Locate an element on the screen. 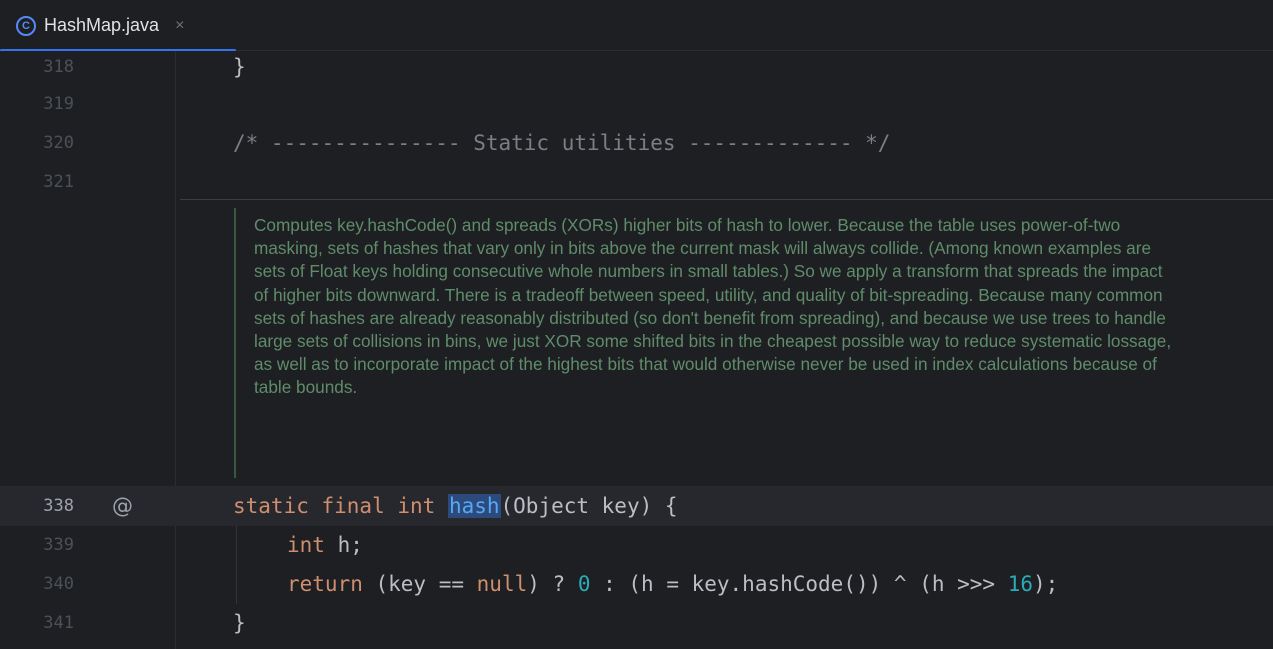 Image resolution: width=1273 pixels, height=649 pixels. code-text: int h; is located at coordinates (325, 545).